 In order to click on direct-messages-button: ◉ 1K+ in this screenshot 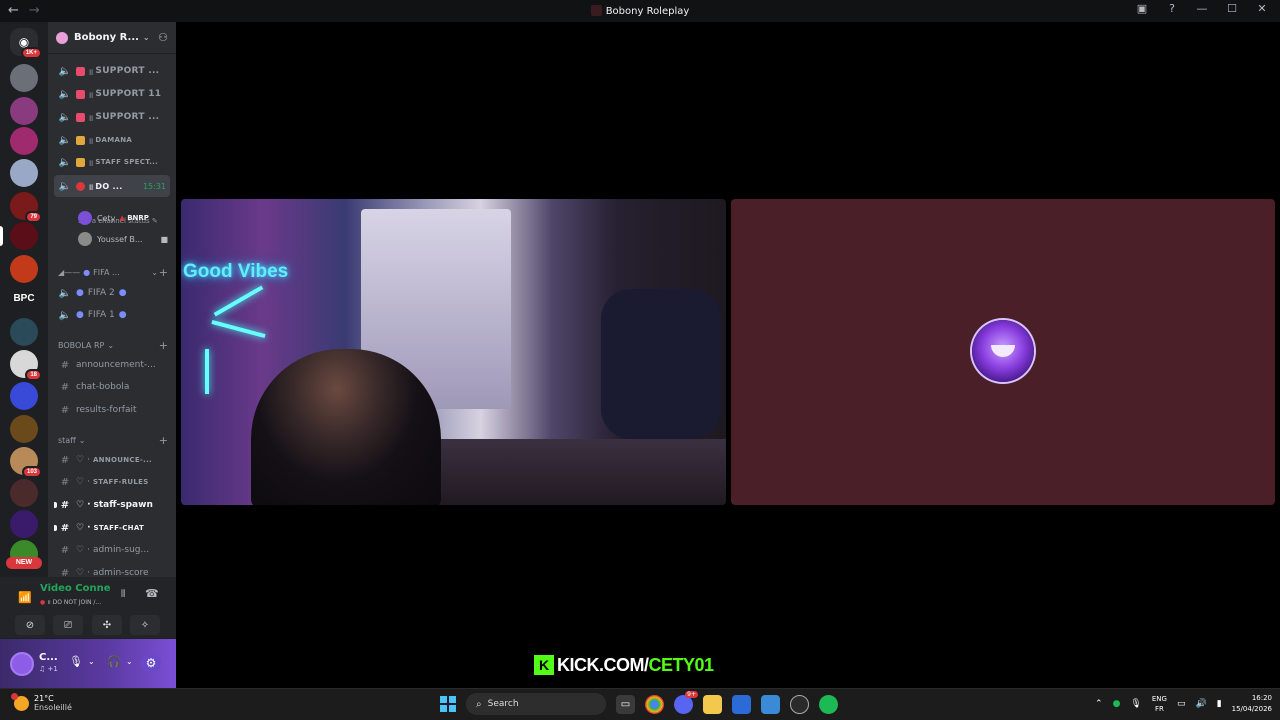, I will do `click(26, 43)`.